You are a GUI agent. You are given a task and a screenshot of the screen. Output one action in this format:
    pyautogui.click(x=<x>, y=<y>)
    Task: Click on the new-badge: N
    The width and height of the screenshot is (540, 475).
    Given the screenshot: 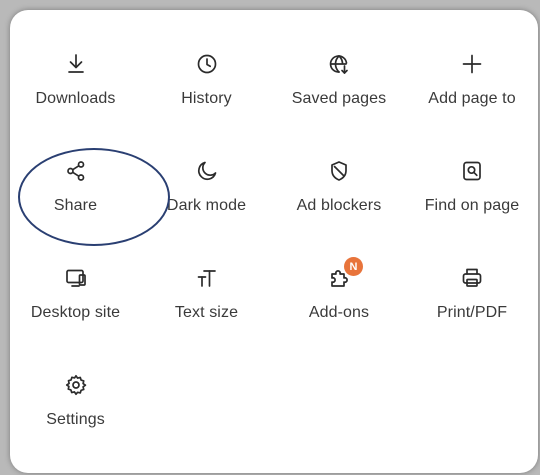 What is the action you would take?
    pyautogui.click(x=353, y=266)
    